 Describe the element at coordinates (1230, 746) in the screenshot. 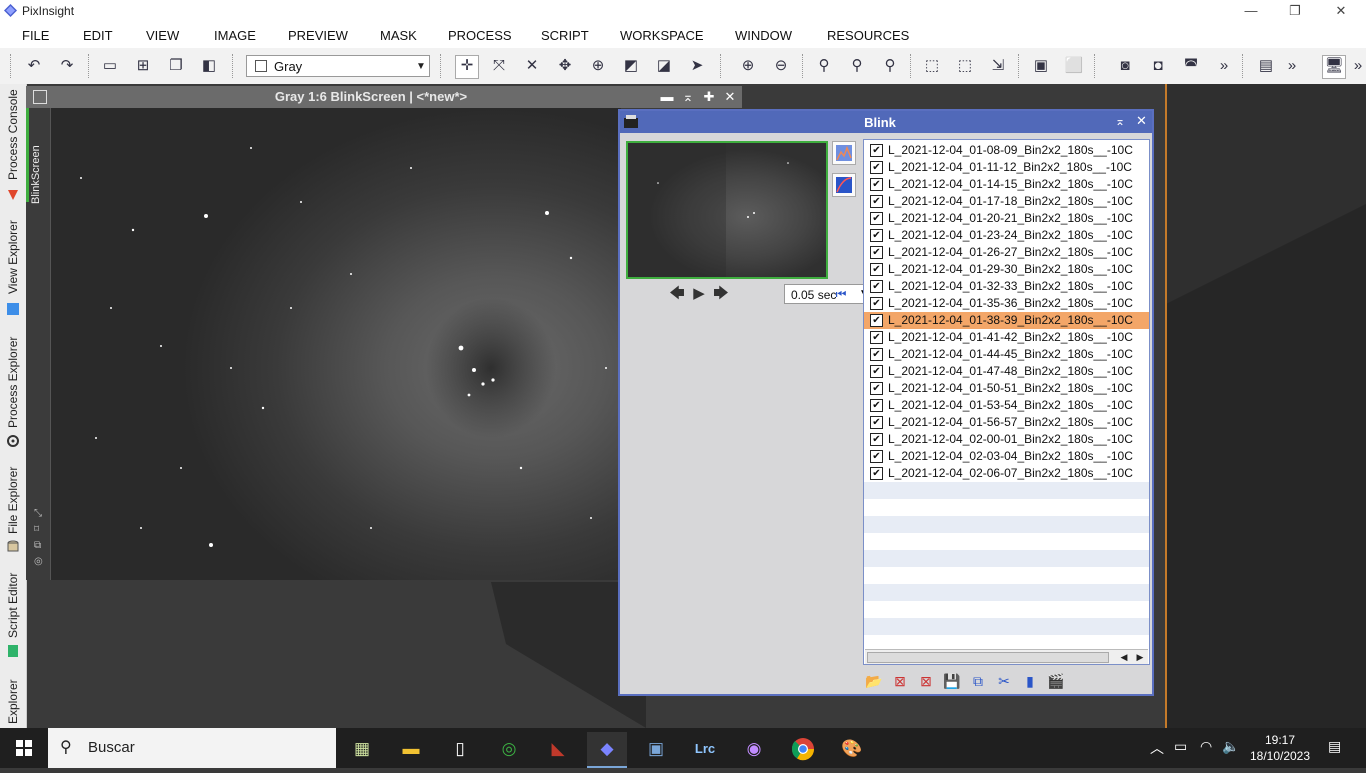

I see `volume-icon: 🔈` at that location.